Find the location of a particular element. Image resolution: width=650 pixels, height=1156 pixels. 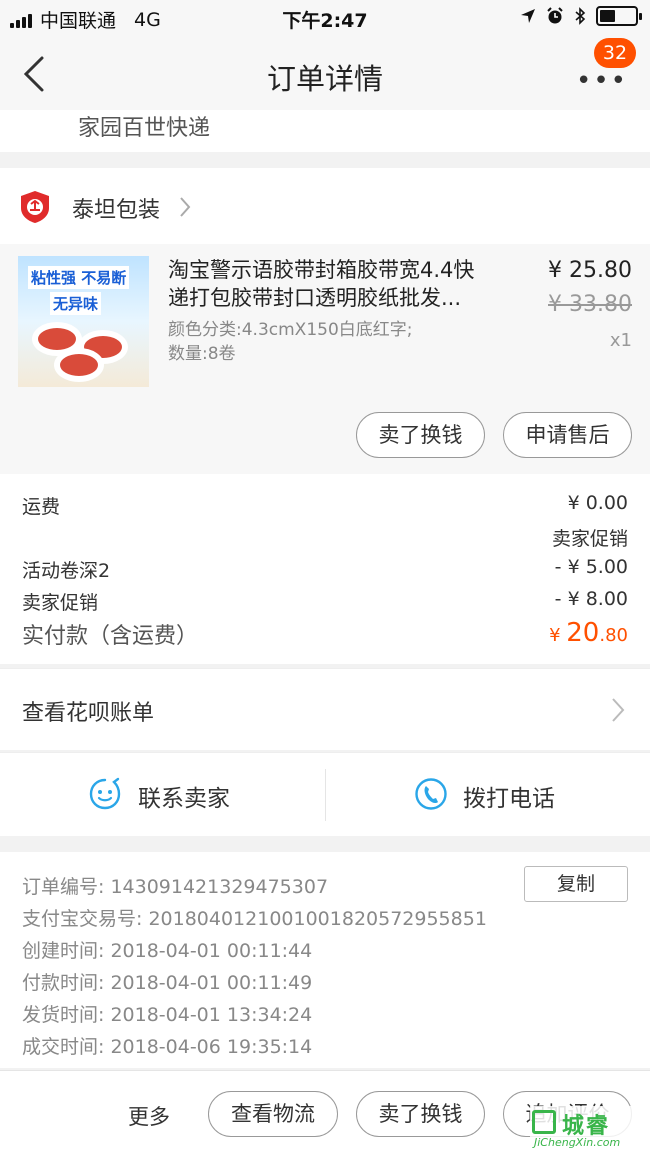

contact-seller-button: 联系卖家 is located at coordinates (162, 795).